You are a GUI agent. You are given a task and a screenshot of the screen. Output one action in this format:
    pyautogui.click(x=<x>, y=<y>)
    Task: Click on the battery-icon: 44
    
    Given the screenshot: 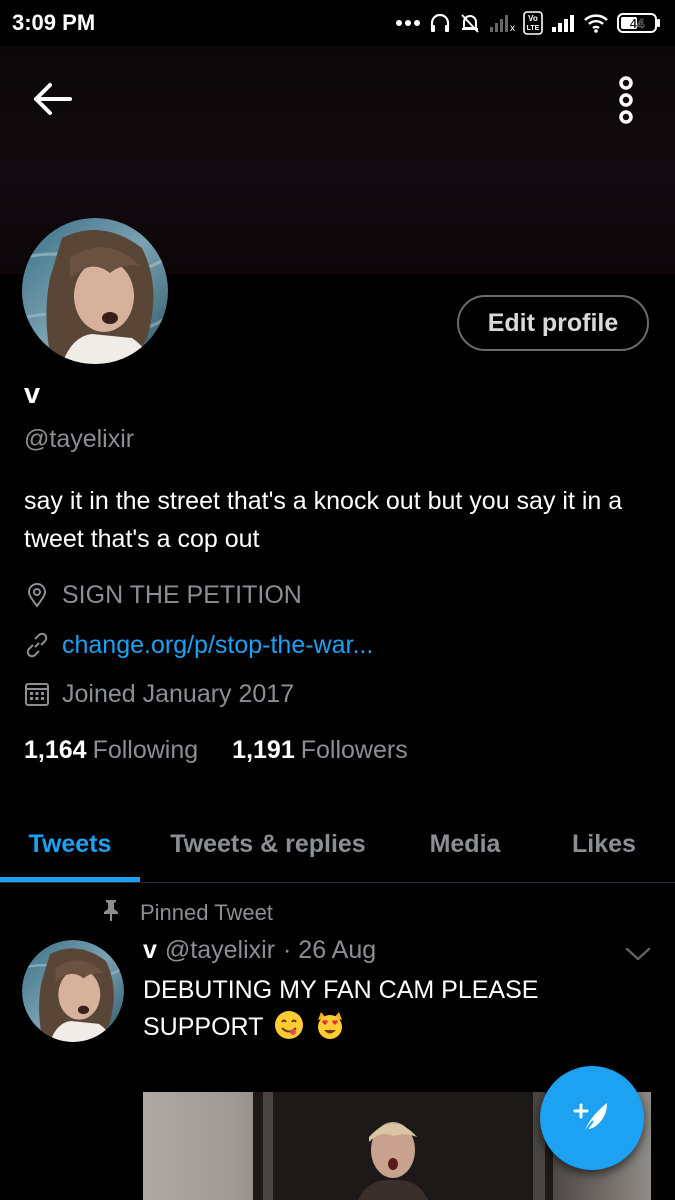 What is the action you would take?
    pyautogui.click(x=639, y=23)
    